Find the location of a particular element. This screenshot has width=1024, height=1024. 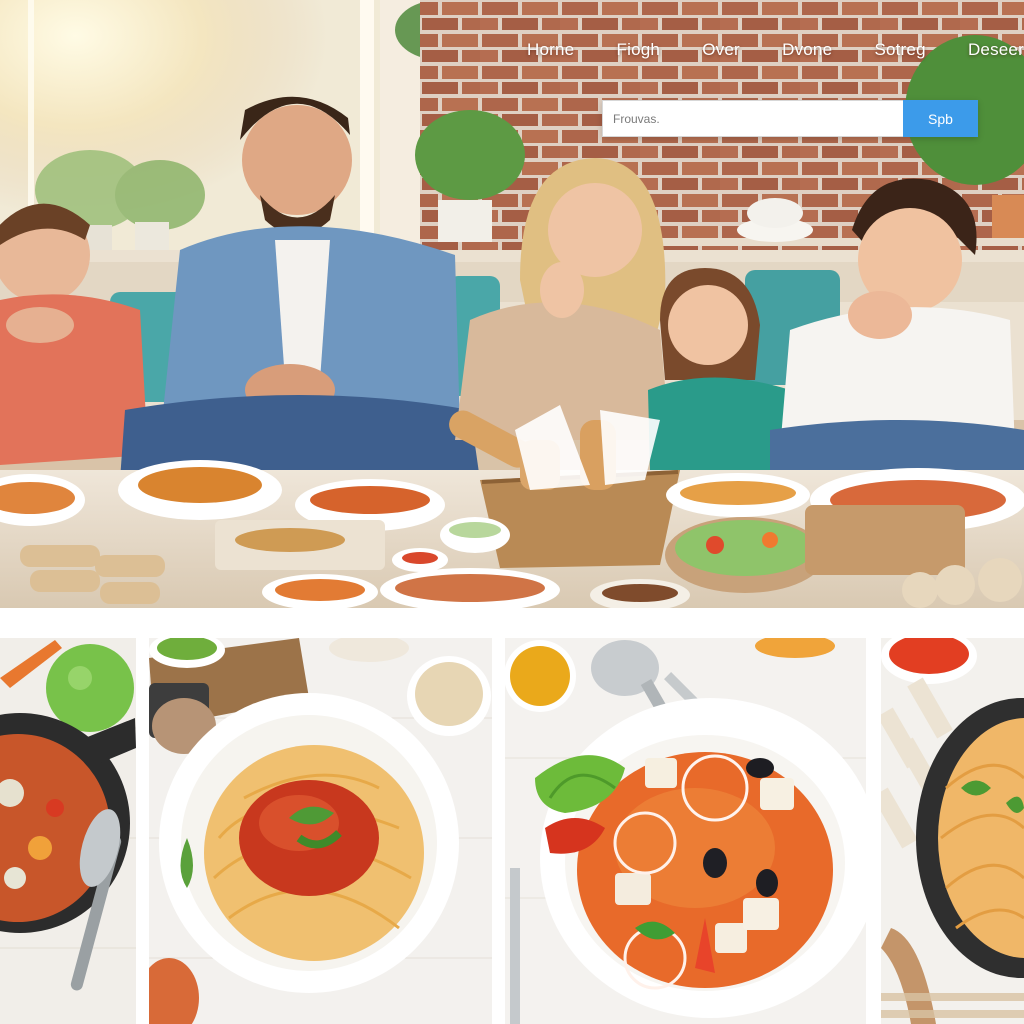

dish-tile-noodles is located at coordinates (952, 831).